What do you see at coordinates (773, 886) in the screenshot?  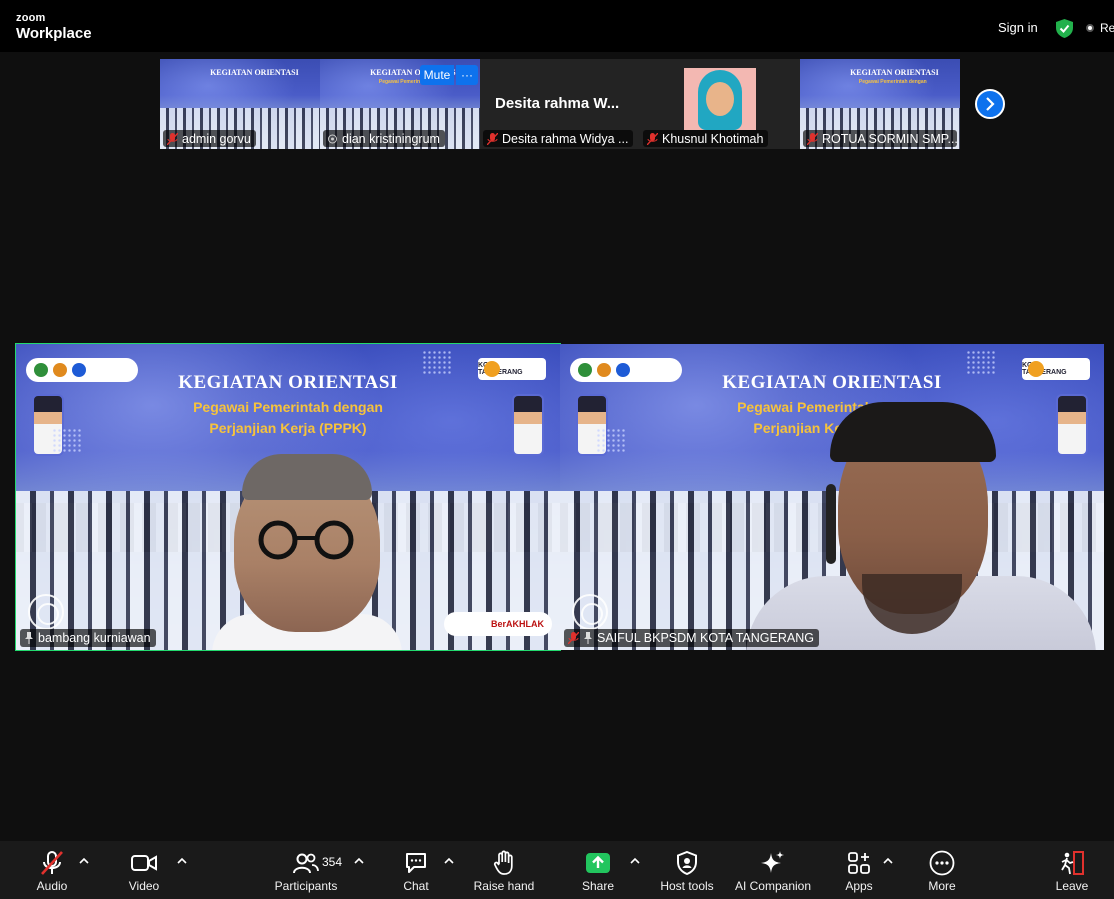 I see `ai-companion-label: AI Companion` at bounding box center [773, 886].